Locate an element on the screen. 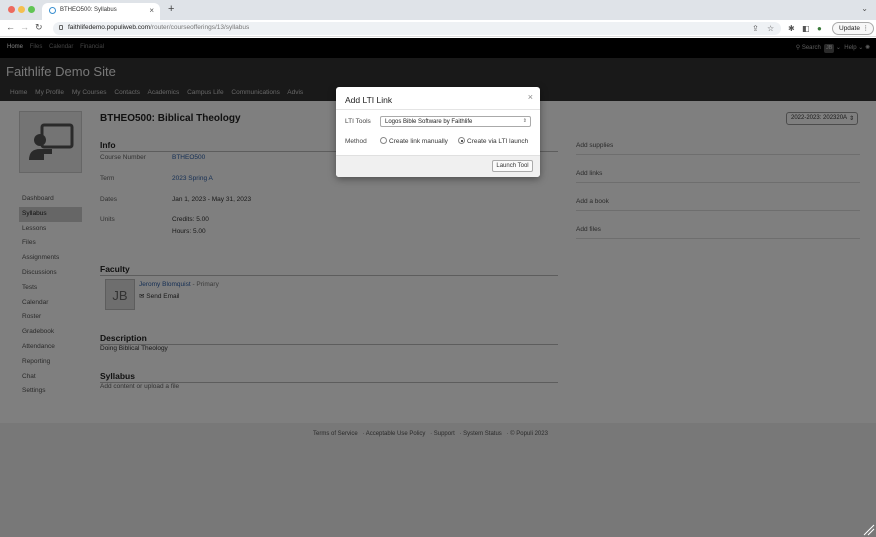 The width and height of the screenshot is (876, 537). close-icon: × is located at coordinates (530, 97).